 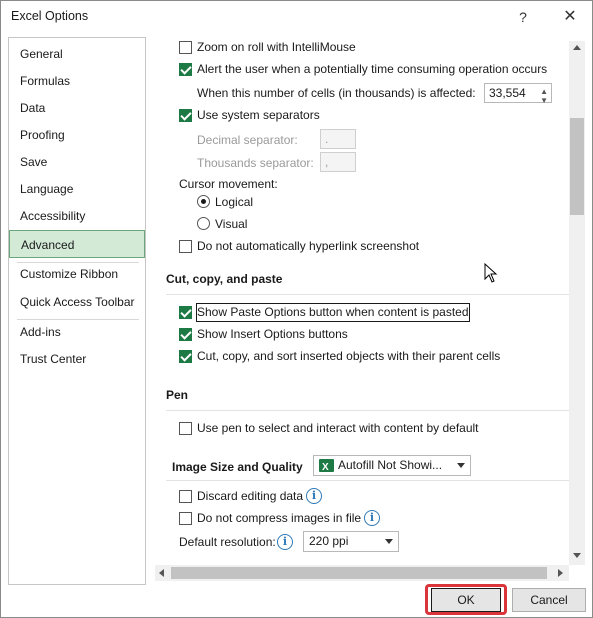 I want to click on use-pen-checkbox, so click(x=185, y=428).